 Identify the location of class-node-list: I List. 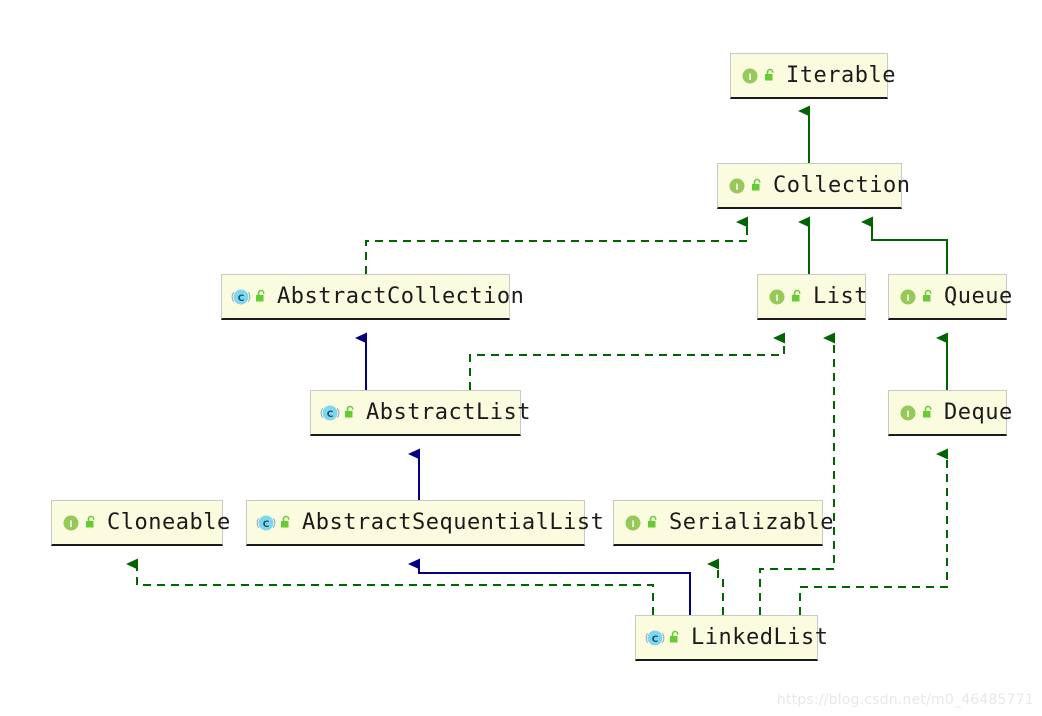
(812, 297).